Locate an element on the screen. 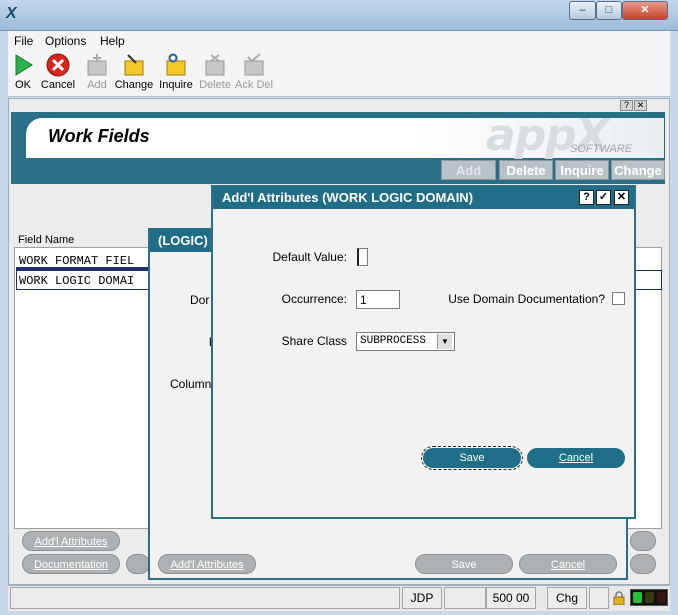 The image size is (678, 615). ok-button: OK is located at coordinates (23, 74).